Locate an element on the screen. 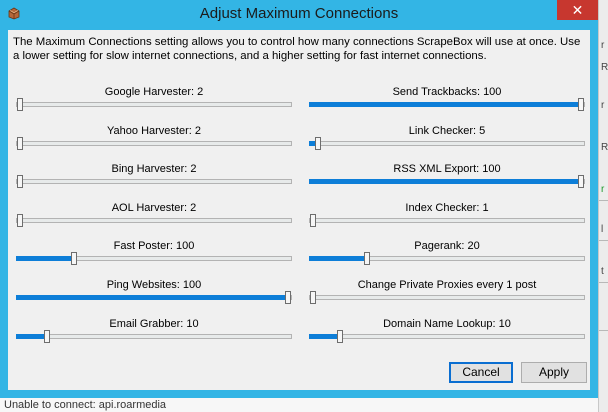 Image resolution: width=608 pixels, height=412 pixels. ping-websites-slider: Ping Websites: 100 is located at coordinates (154, 295).